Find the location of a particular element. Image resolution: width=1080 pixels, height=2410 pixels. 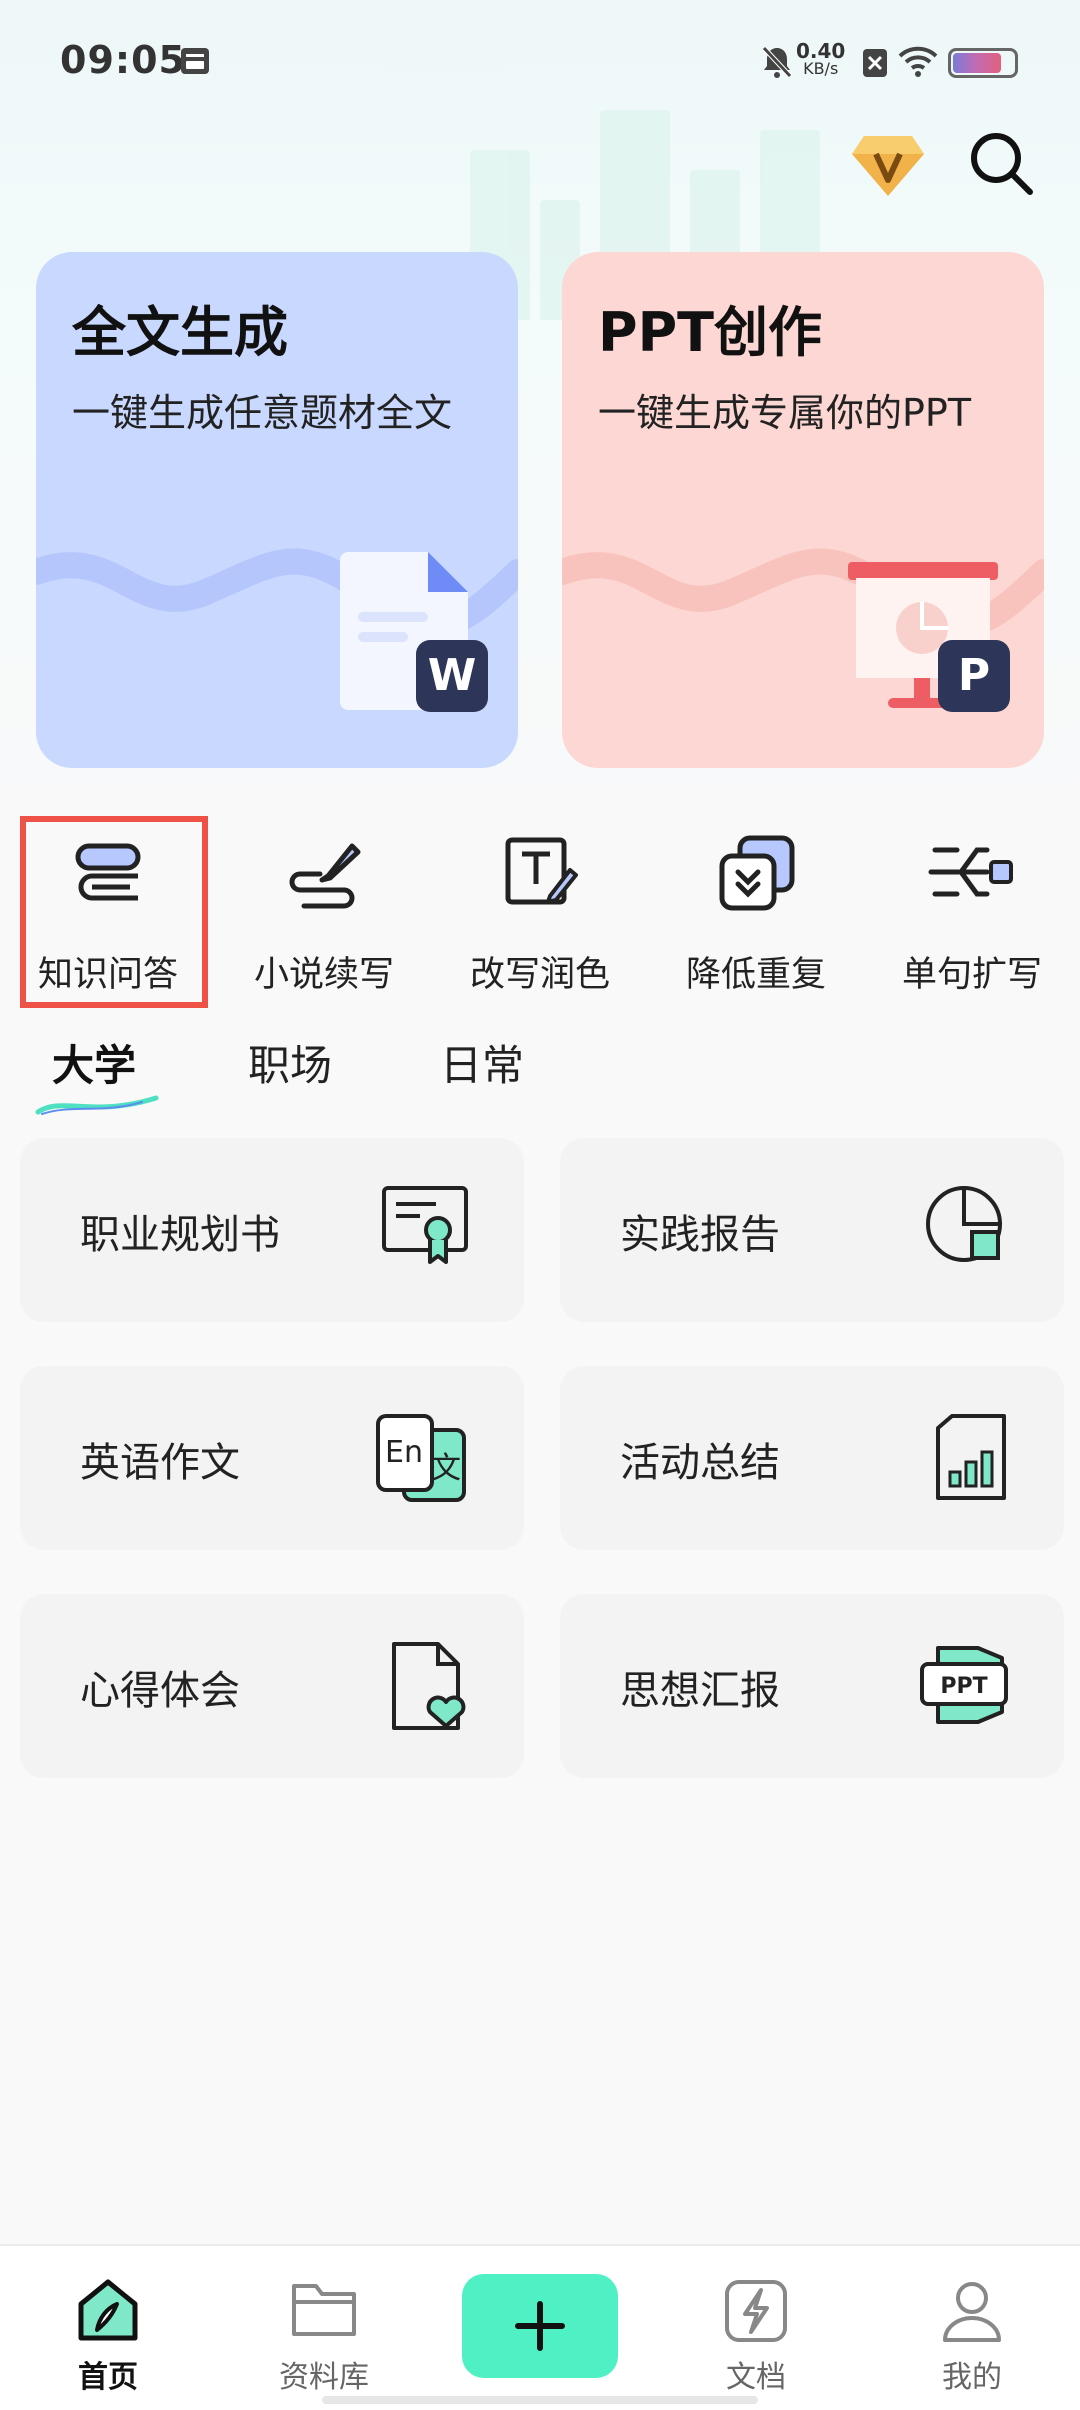

translate-icon-en: En is located at coordinates (404, 1452).